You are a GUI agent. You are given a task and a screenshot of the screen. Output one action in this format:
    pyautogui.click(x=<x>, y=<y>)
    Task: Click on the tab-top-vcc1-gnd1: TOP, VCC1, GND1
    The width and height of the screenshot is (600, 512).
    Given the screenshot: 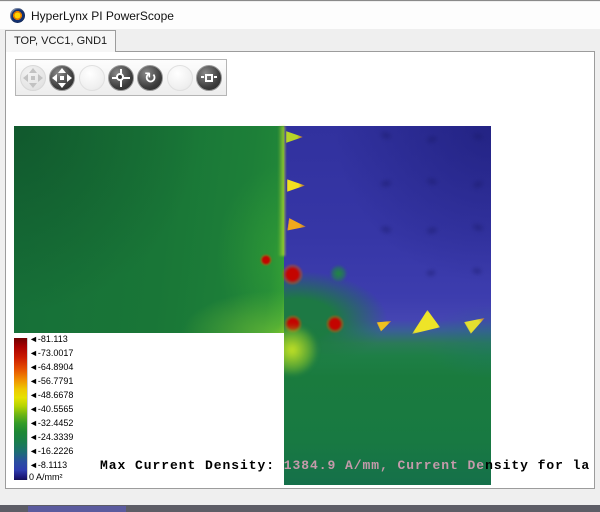 What is the action you would take?
    pyautogui.click(x=61, y=41)
    